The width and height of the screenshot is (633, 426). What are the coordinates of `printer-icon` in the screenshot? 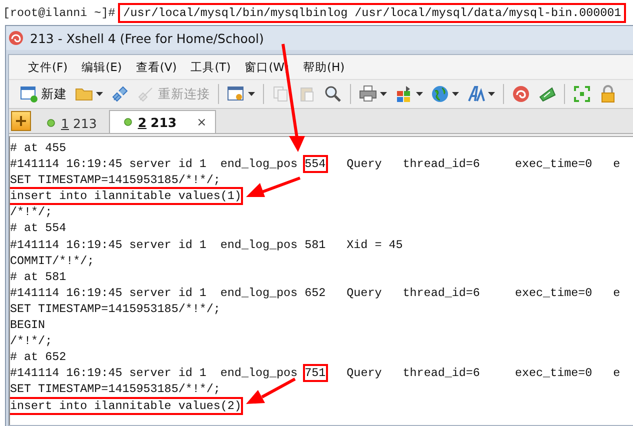 It's located at (368, 94).